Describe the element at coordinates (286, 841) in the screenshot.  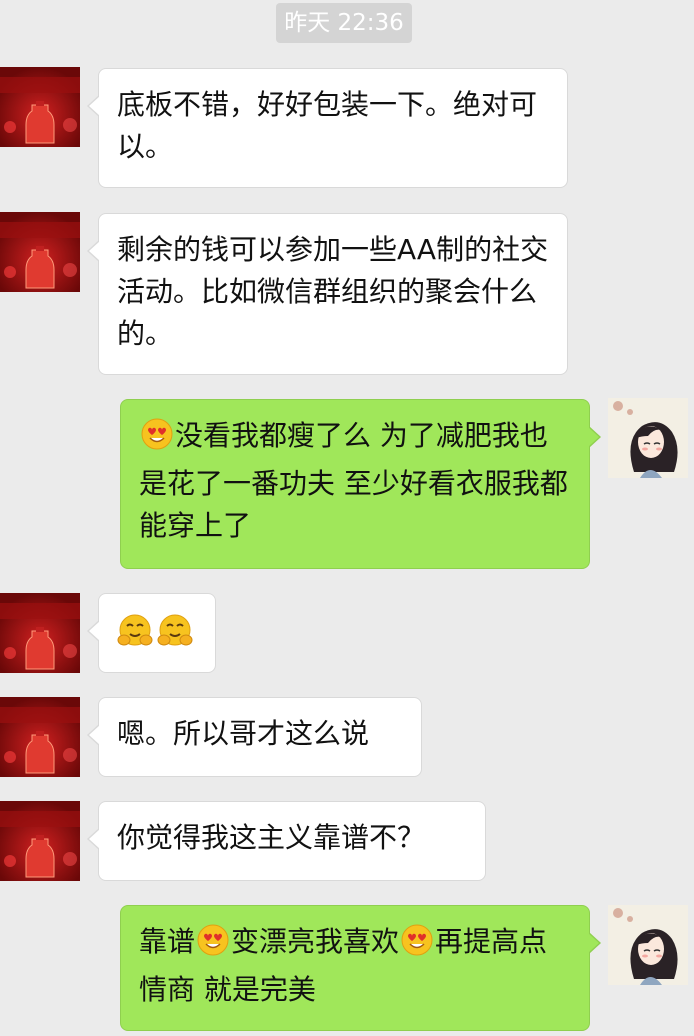
I see `message-bubble-incoming: 你觉得我这主义靠谱不？` at that location.